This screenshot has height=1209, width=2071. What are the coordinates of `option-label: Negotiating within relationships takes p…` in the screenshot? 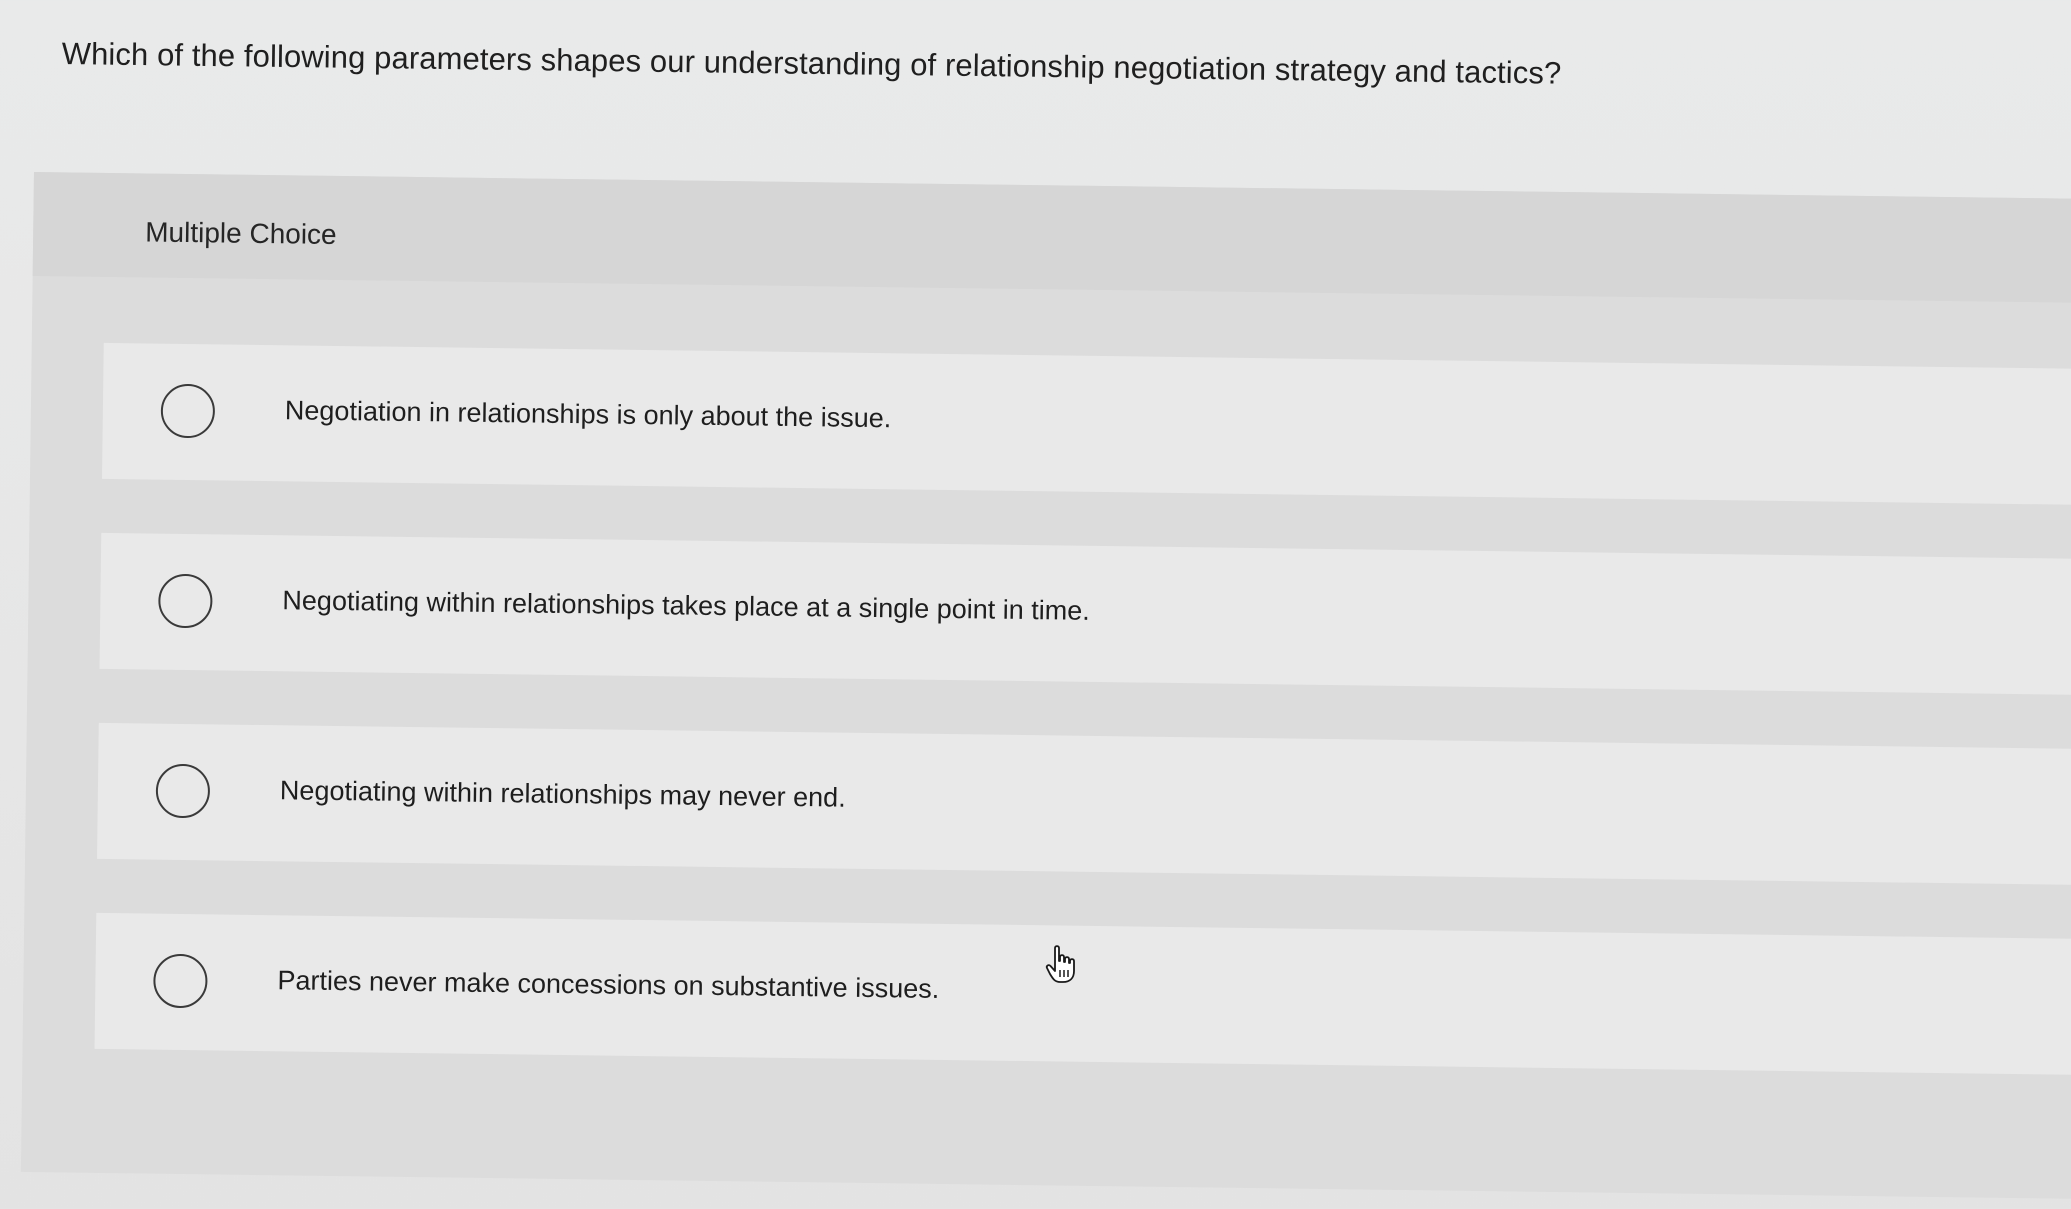 It's located at (686, 605).